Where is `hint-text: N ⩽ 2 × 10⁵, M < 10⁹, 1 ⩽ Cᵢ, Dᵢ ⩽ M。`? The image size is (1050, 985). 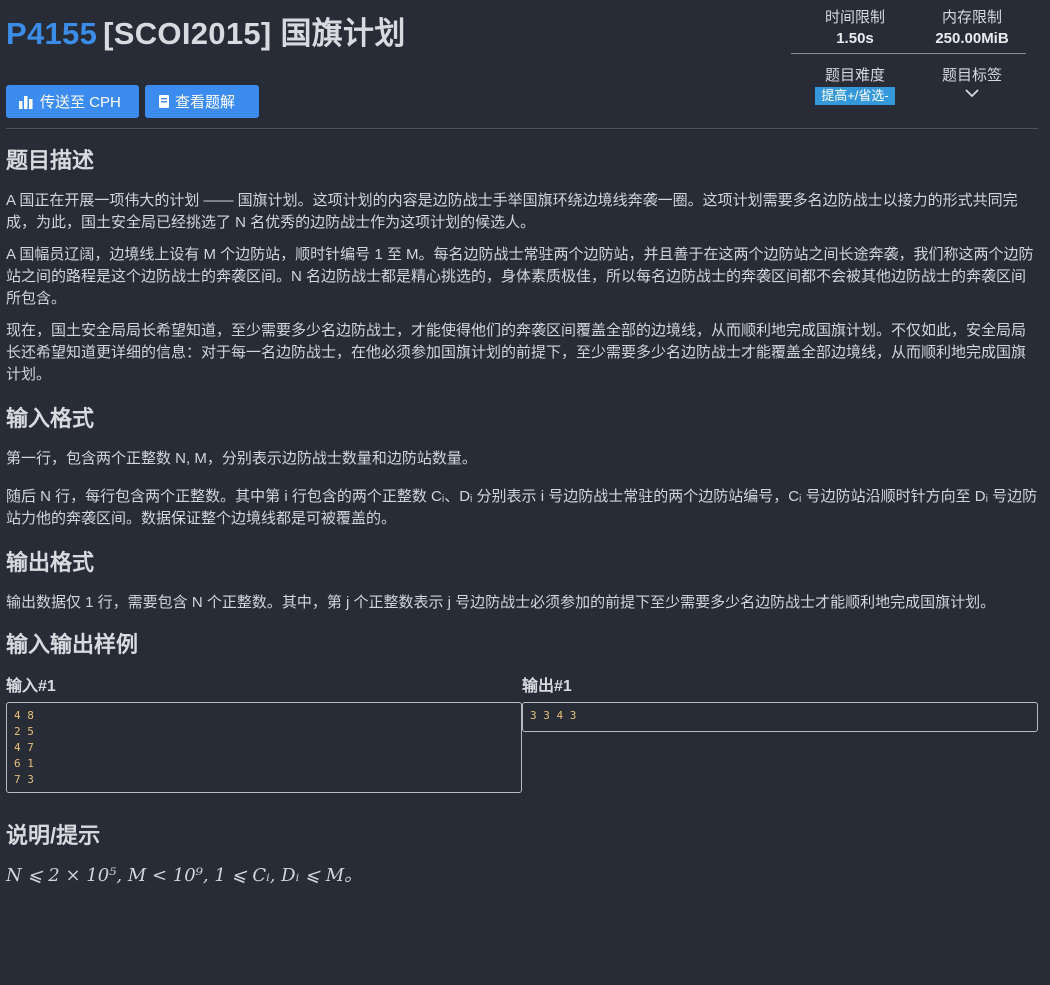
hint-text: N ⩽ 2 × 10⁵, M < 10⁹, 1 ⩽ Cᵢ, Dᵢ ⩽ M。 is located at coordinates (184, 875).